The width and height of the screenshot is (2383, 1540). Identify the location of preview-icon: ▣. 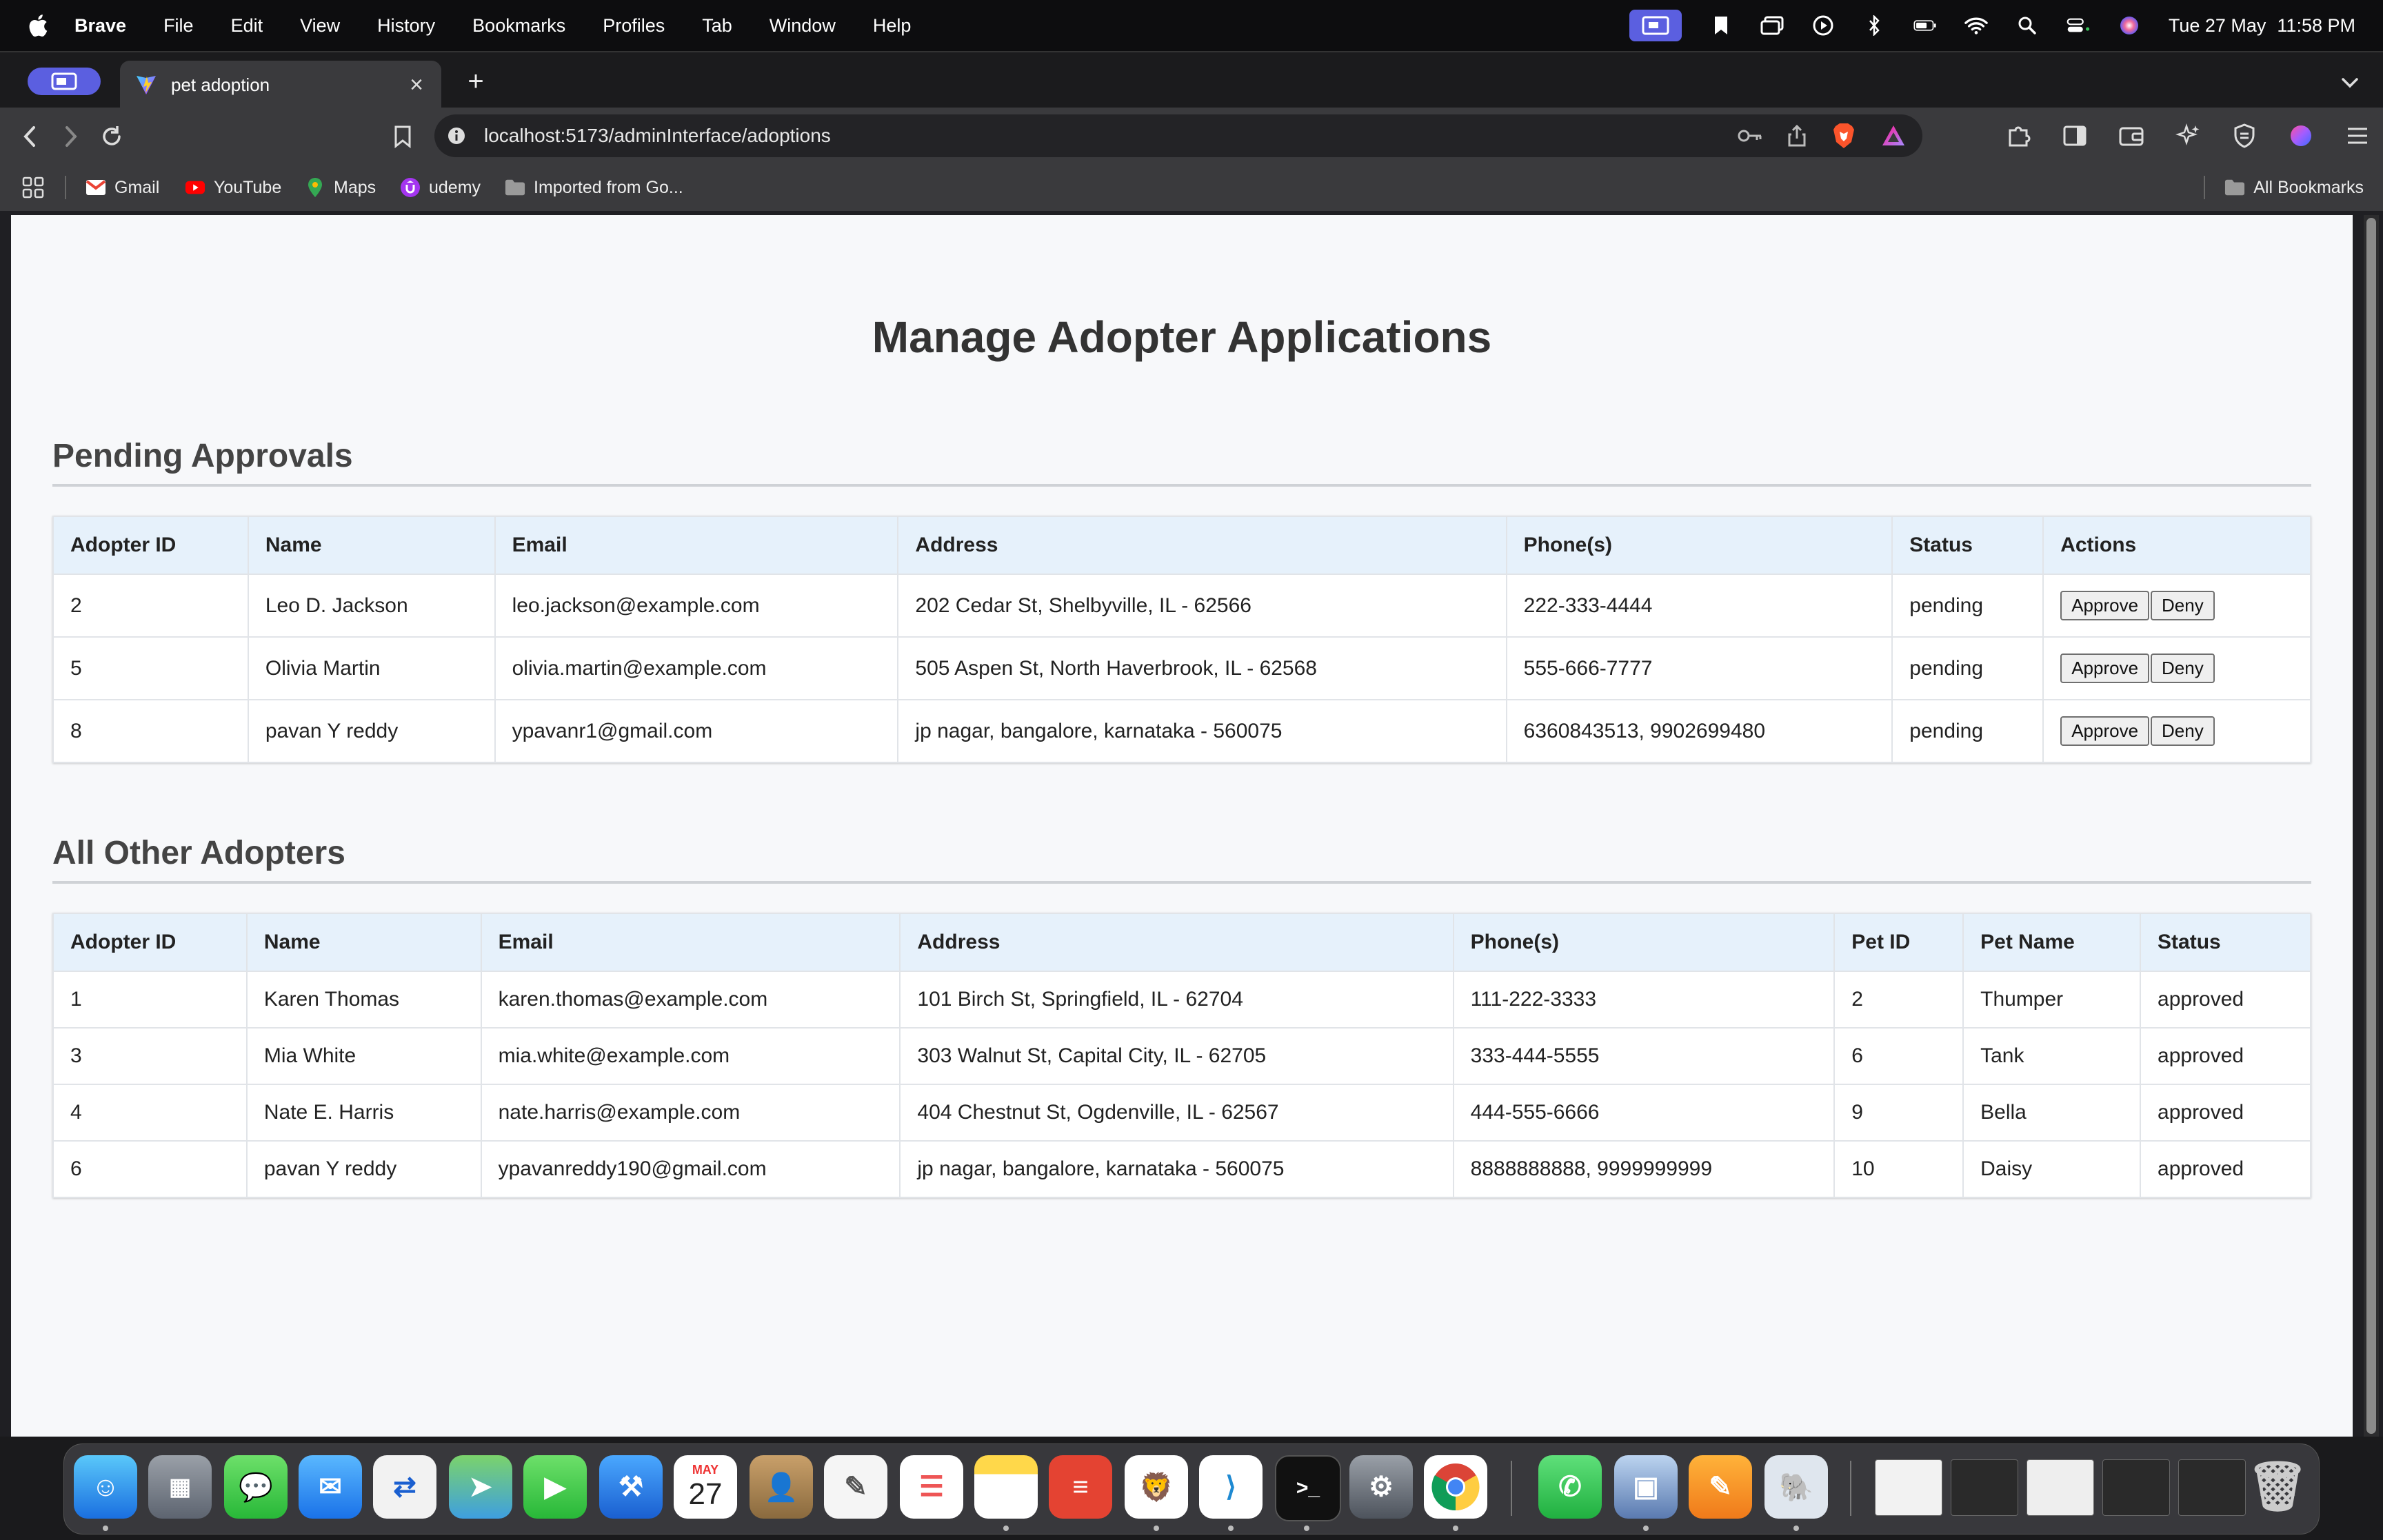
(1646, 1487).